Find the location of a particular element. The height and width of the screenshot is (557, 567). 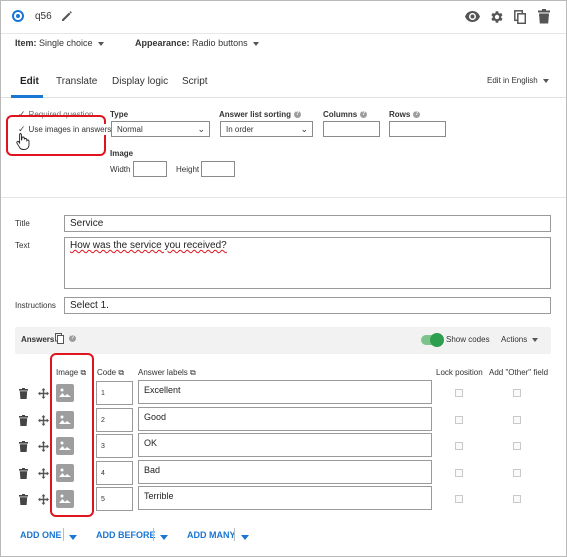

actions-menu: Actions is located at coordinates (520, 339).